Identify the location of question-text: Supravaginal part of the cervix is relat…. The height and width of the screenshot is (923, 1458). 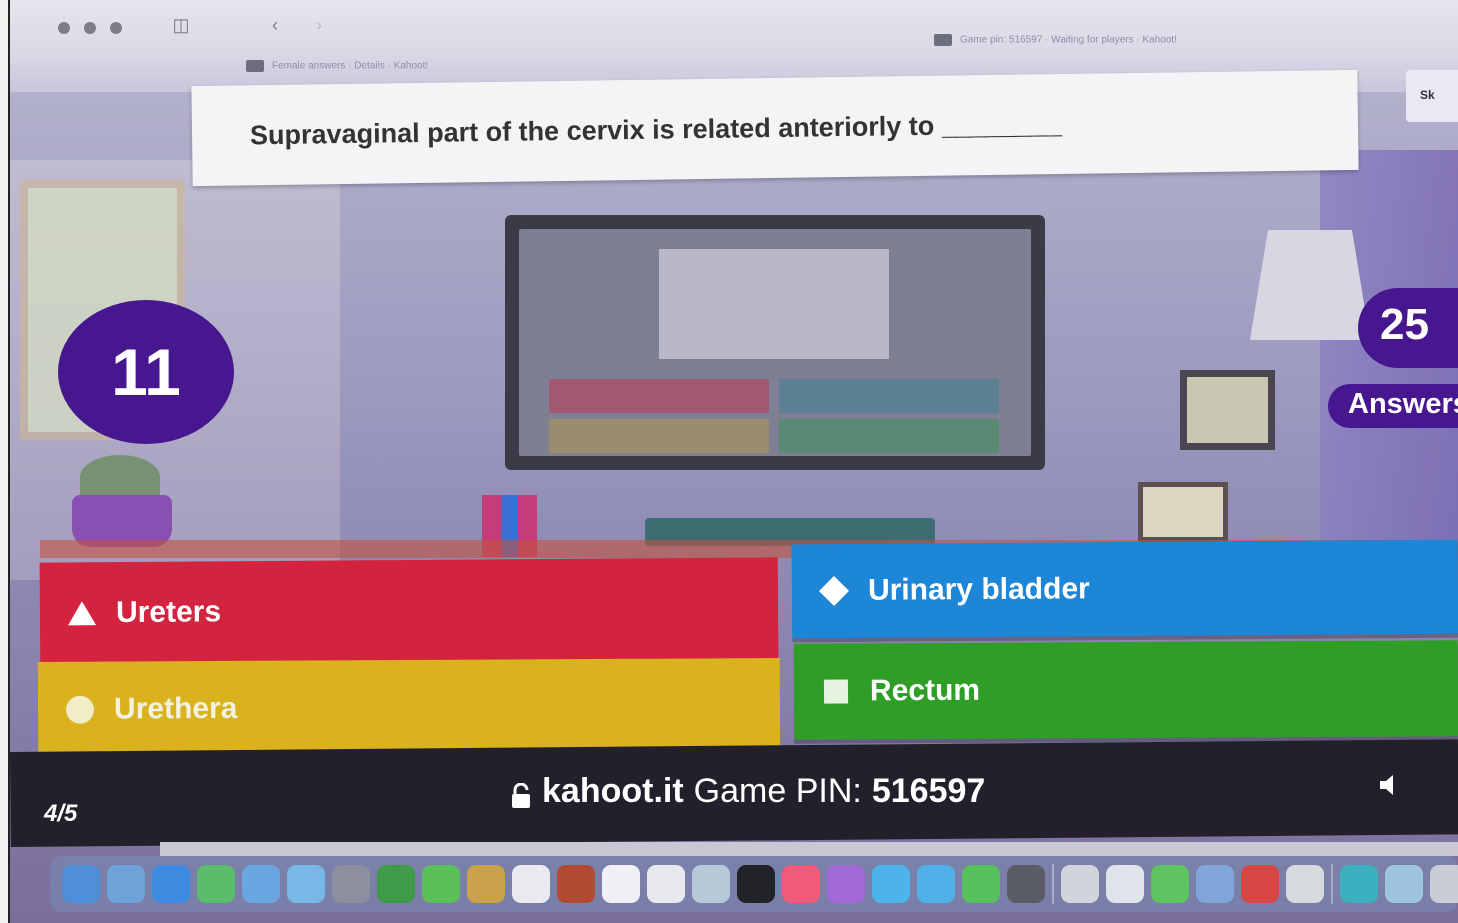
(656, 129).